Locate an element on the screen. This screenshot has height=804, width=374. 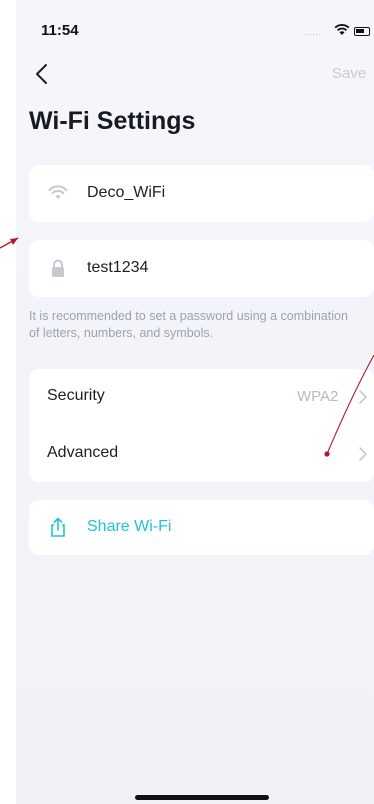
home-indicator is located at coordinates (202, 797).